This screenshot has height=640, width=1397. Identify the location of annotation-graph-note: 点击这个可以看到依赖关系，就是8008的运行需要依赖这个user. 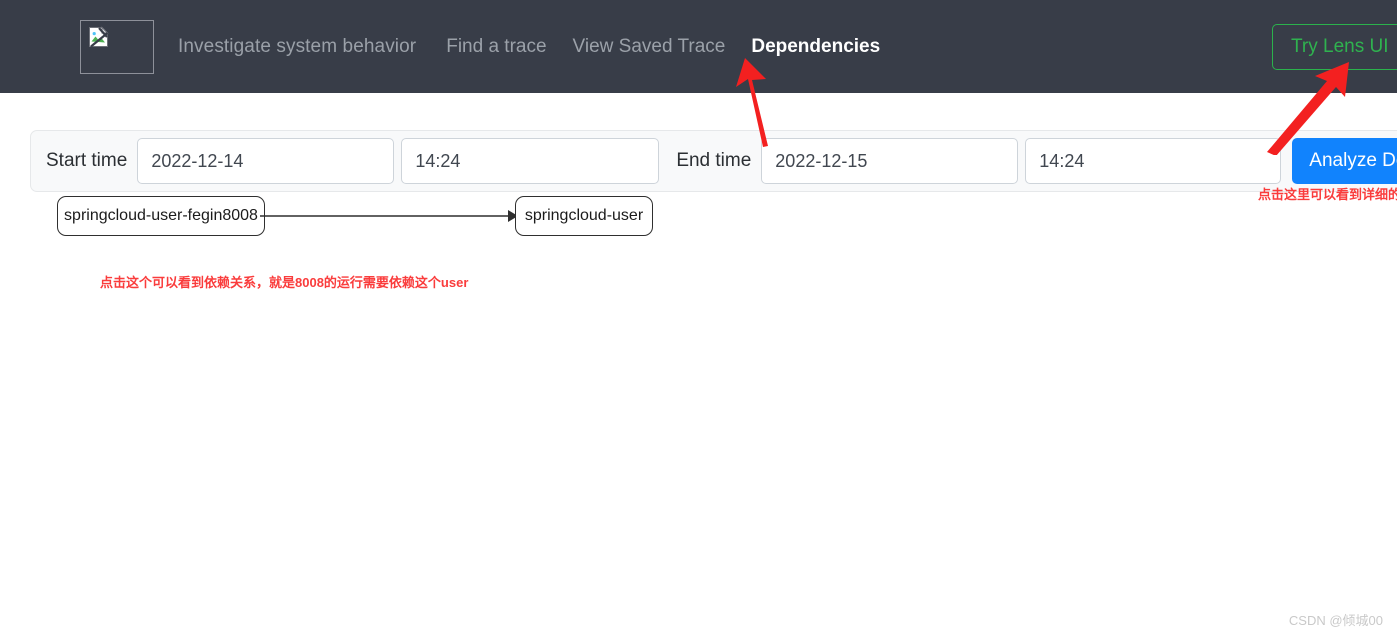
(284, 282).